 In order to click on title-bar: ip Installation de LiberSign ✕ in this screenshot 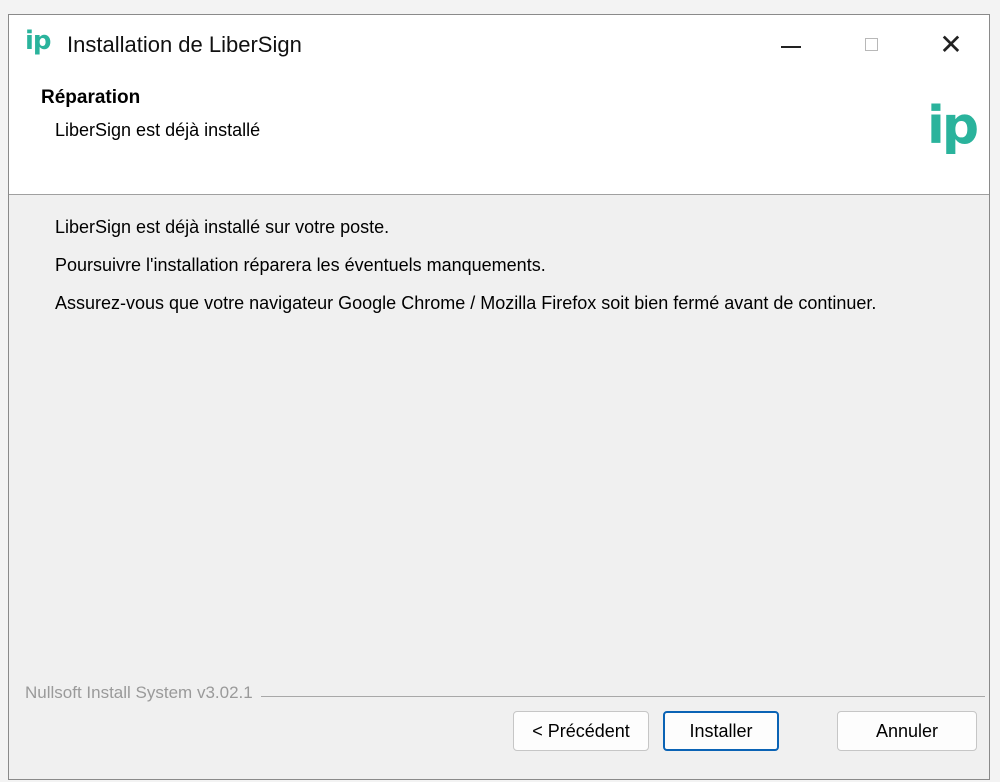, I will do `click(499, 44)`.